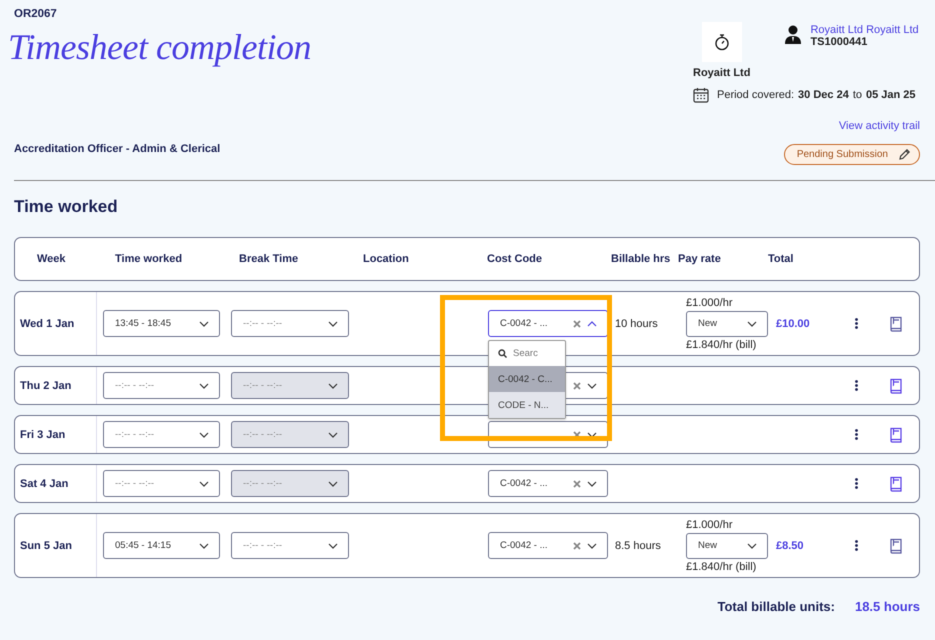  What do you see at coordinates (781, 259) in the screenshot?
I see `column-header: Total` at bounding box center [781, 259].